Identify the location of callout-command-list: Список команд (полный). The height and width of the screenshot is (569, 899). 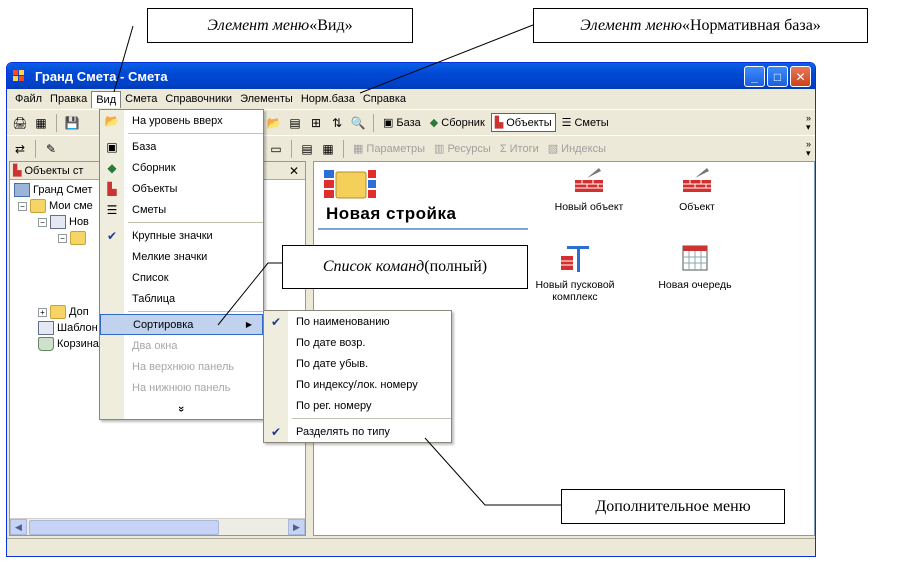
(405, 267).